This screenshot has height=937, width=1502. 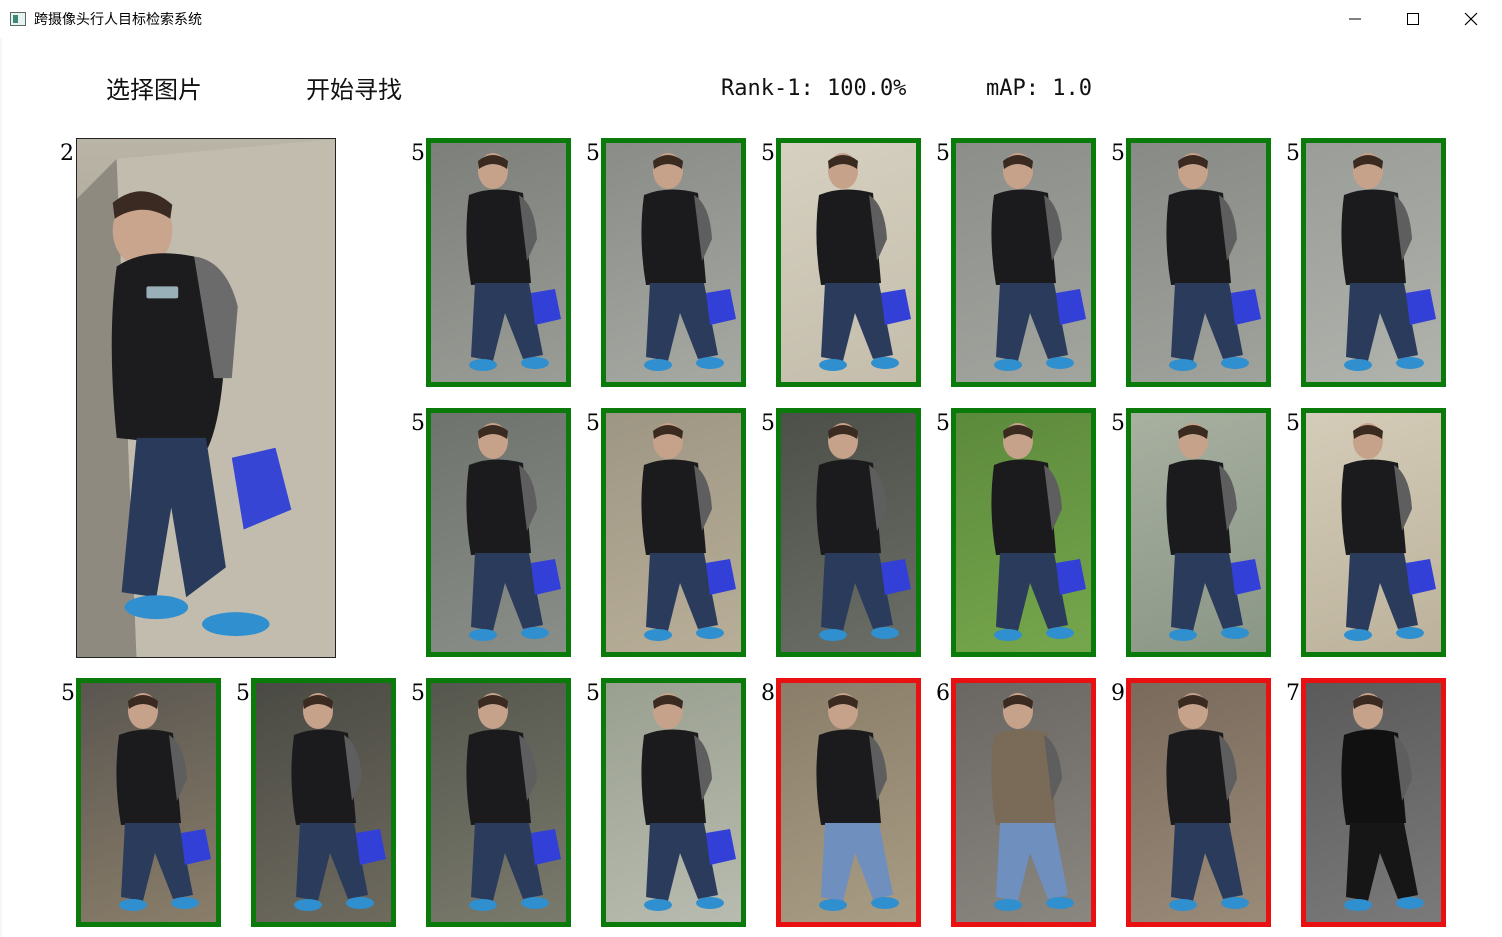 I want to click on query-id-label: 2, so click(x=67, y=153).